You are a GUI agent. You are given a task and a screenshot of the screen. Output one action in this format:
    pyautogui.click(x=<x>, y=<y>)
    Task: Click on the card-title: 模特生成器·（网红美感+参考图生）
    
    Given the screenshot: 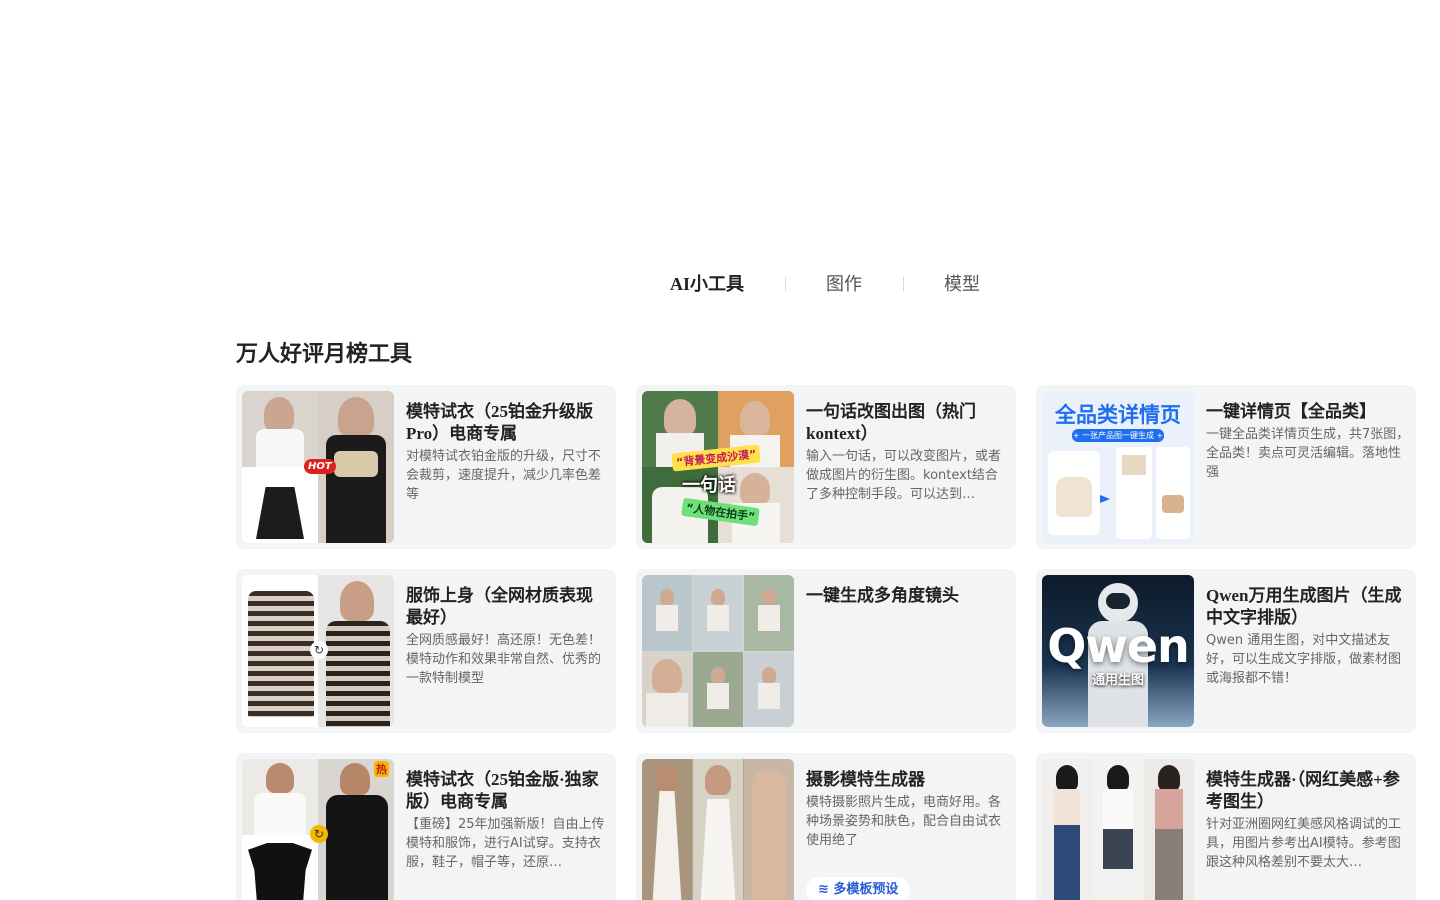 What is the action you would take?
    pyautogui.click(x=1303, y=790)
    